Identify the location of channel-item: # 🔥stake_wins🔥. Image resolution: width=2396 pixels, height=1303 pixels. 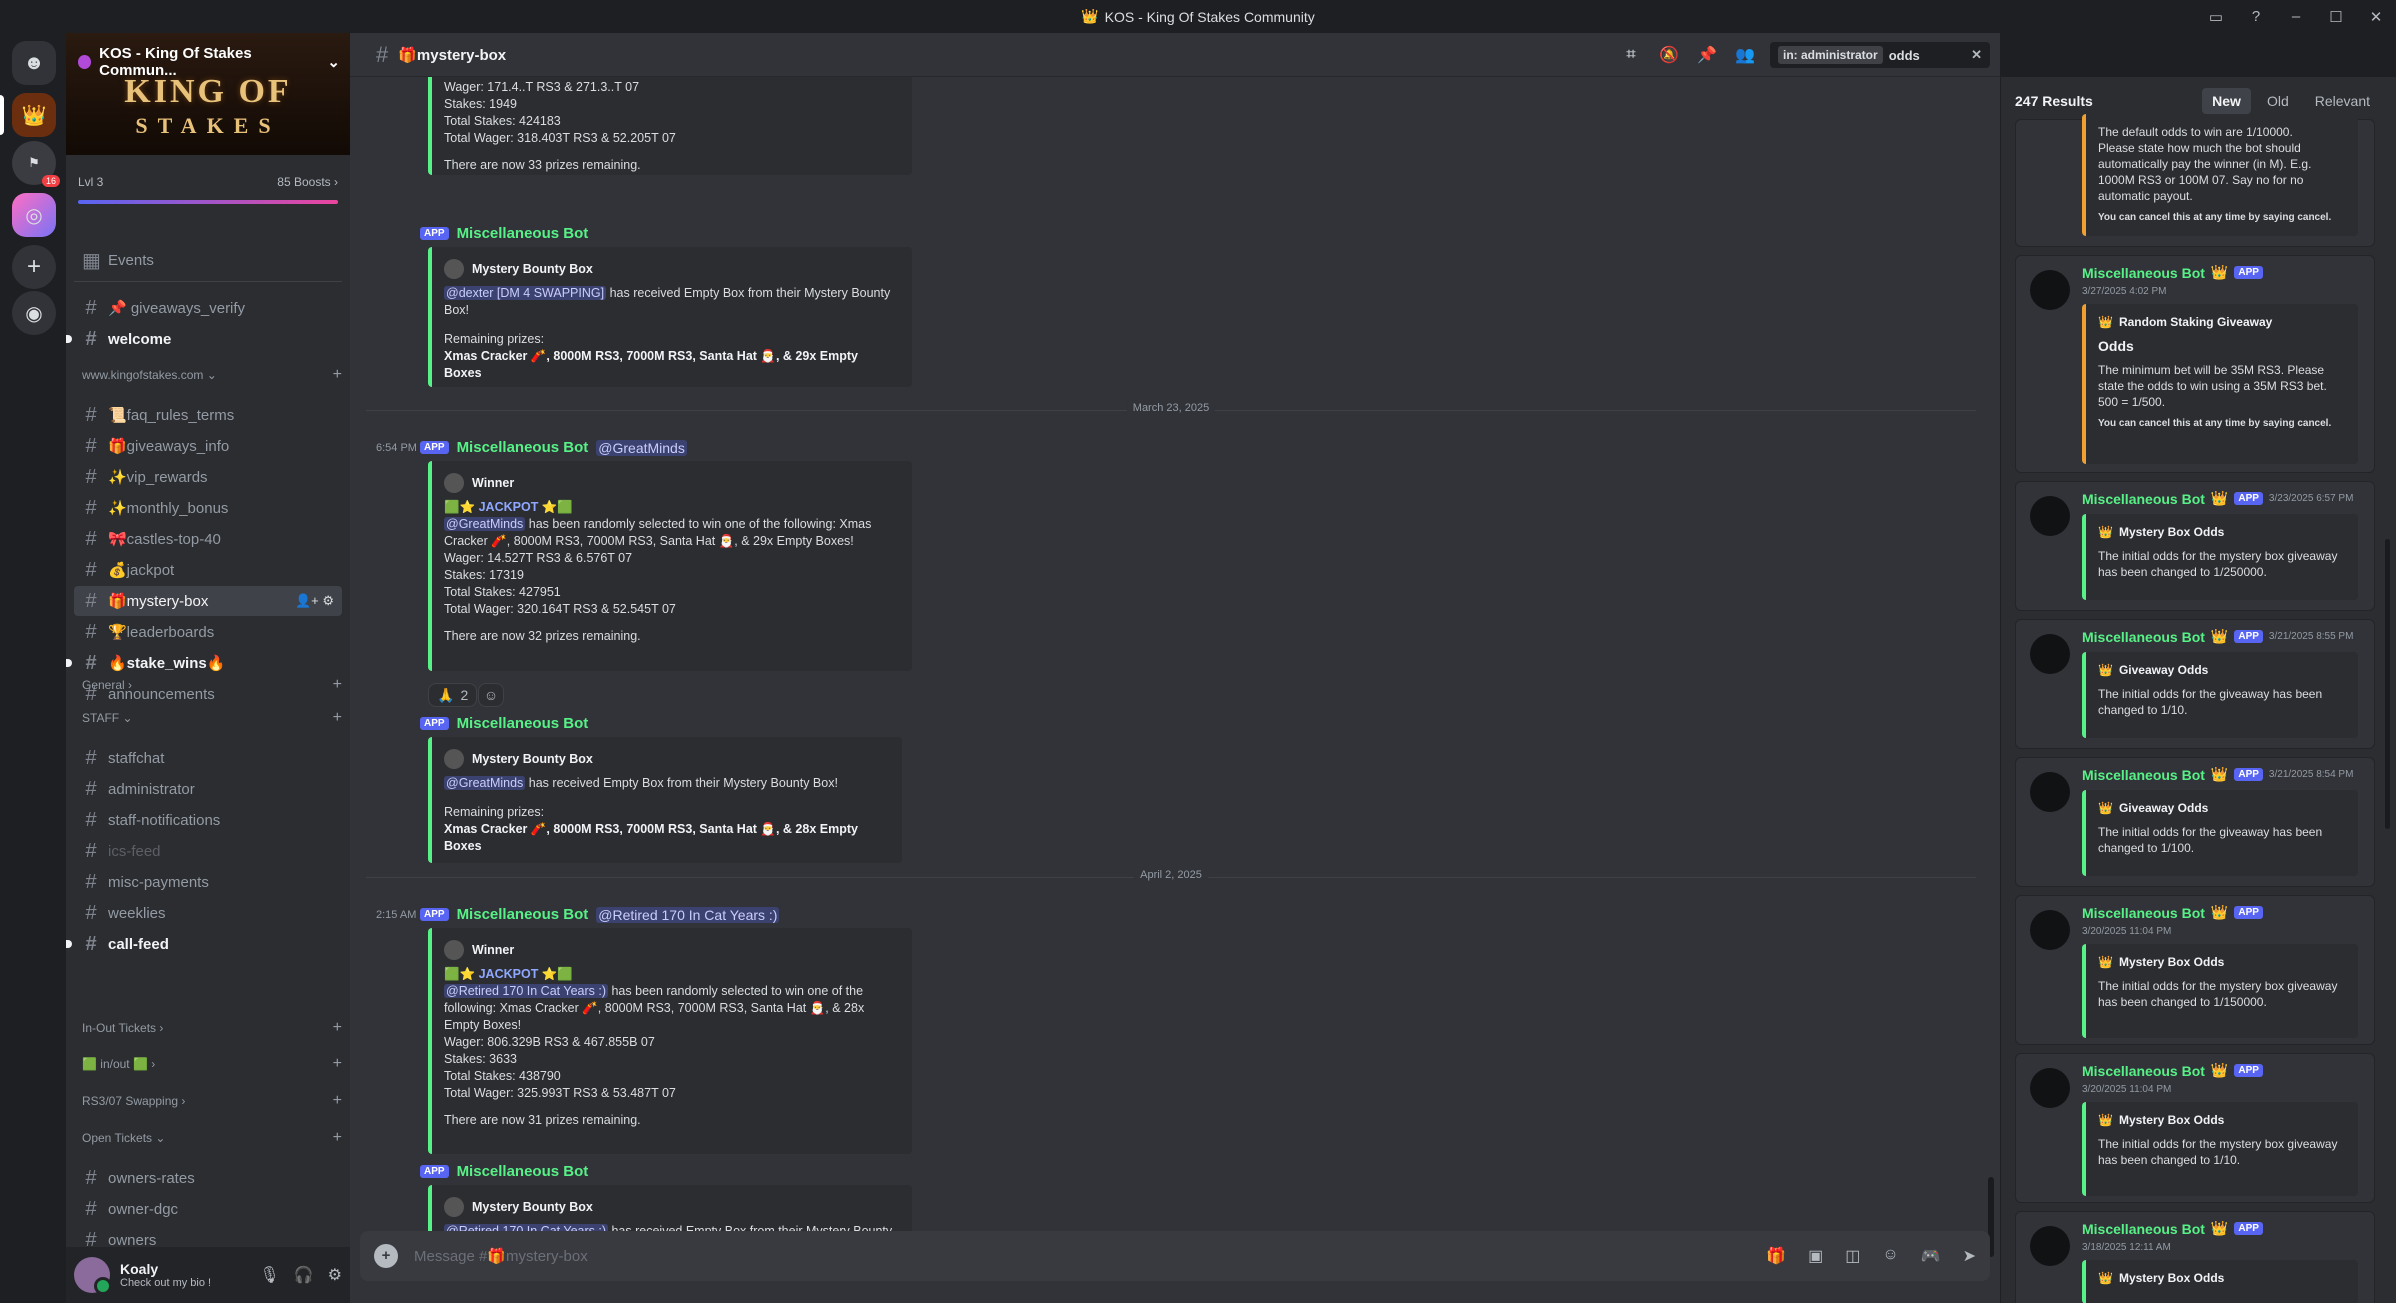
(204, 663).